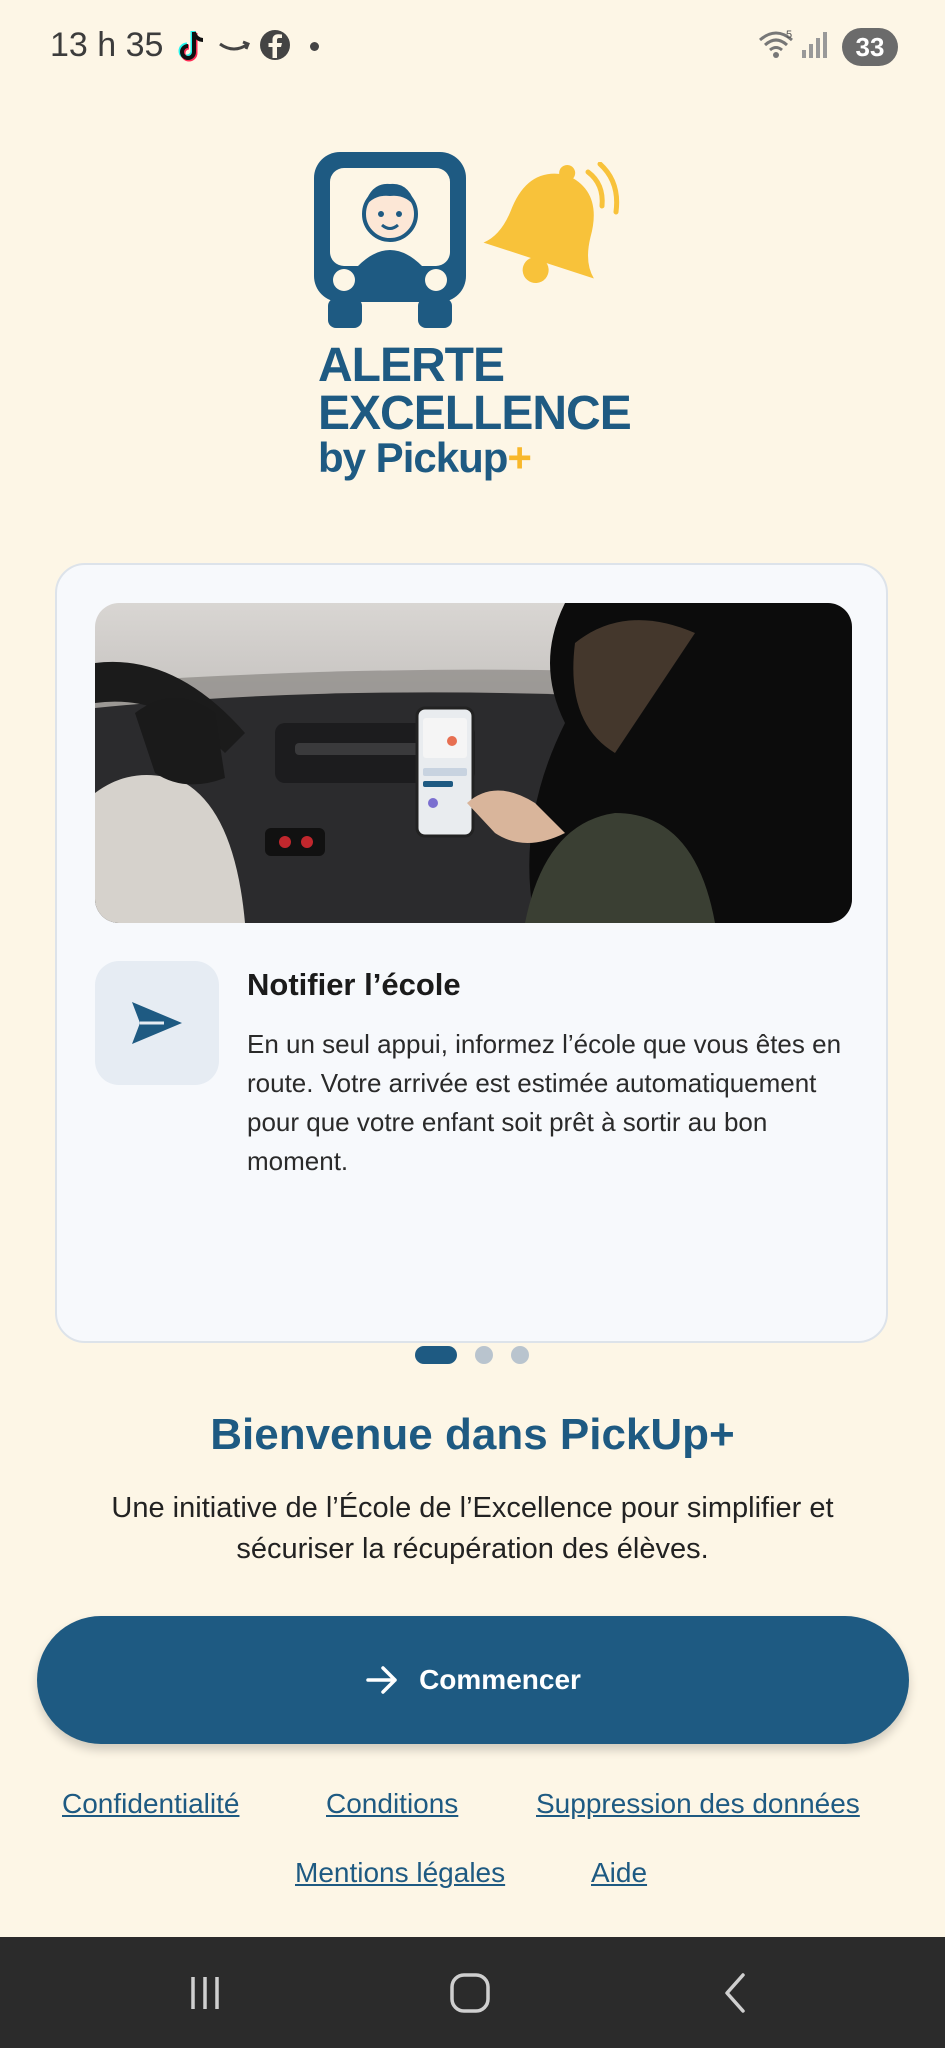 The width and height of the screenshot is (945, 2048). Describe the element at coordinates (519, 457) in the screenshot. I see `logo-plus: +` at that location.